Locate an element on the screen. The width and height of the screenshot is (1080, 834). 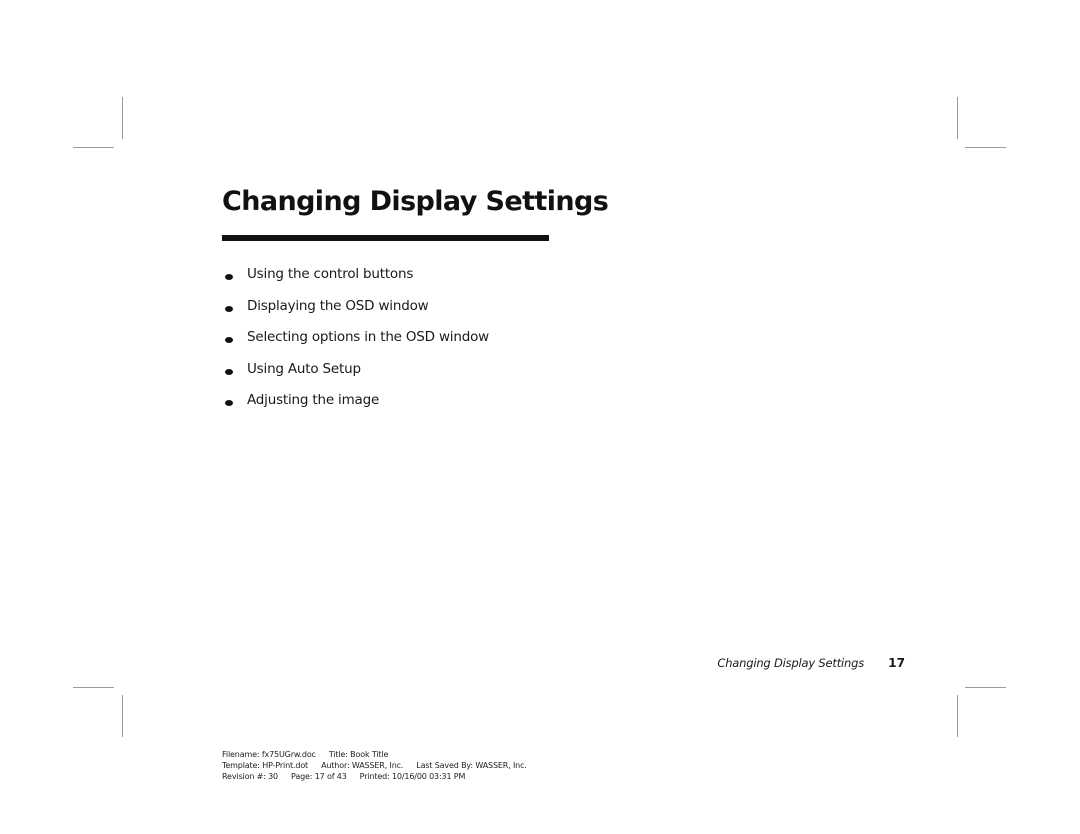
crop-mark-bottom-left-horizontal is located at coordinates (93, 687).